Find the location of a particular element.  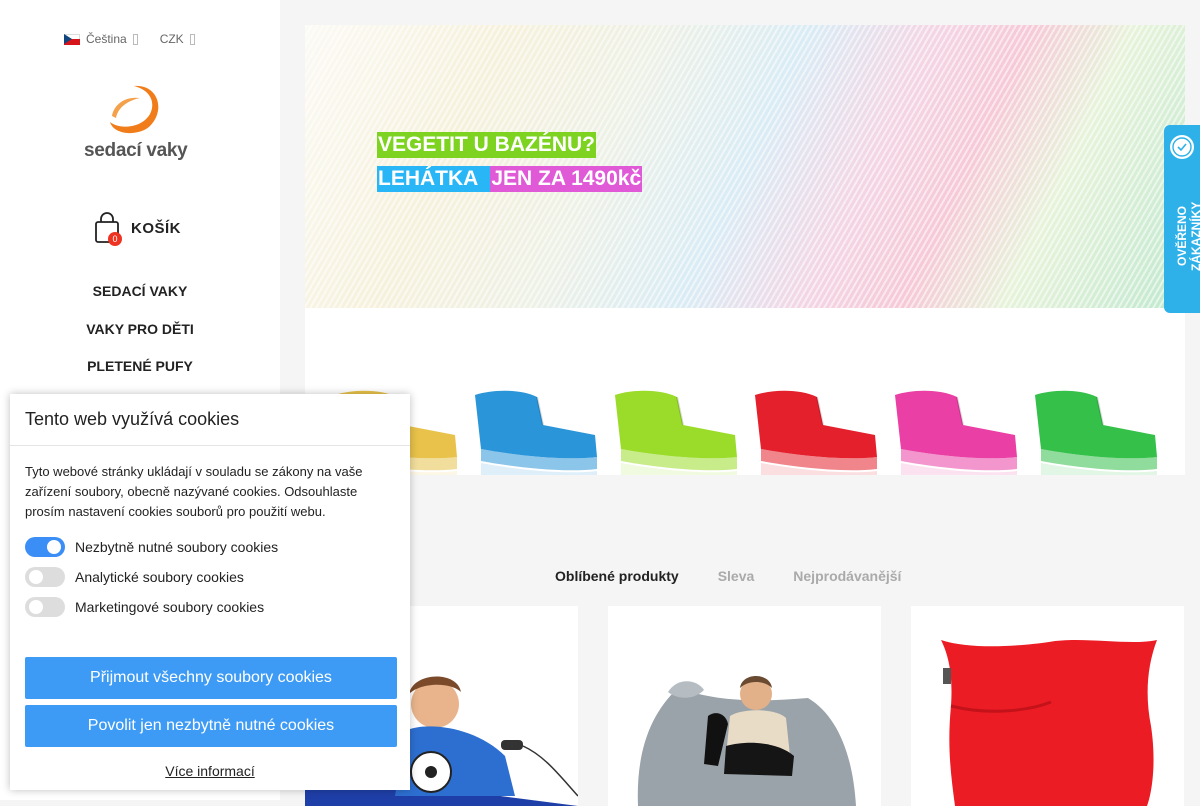

language-selector: Čeština is located at coordinates (101, 39).